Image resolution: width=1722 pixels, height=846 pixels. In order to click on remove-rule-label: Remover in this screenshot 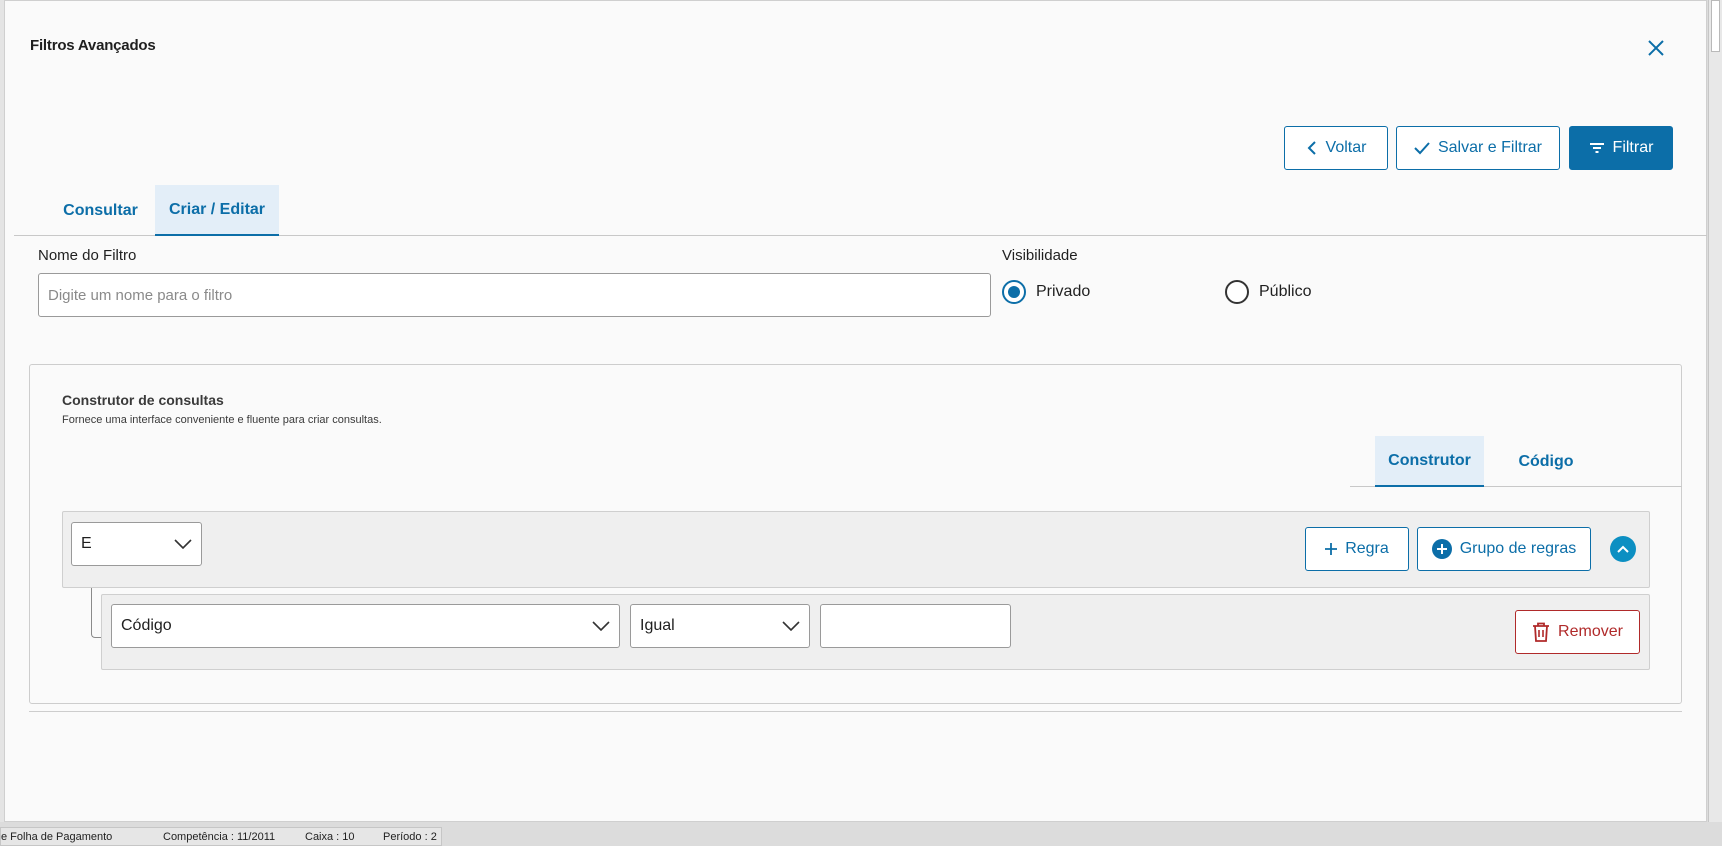, I will do `click(1590, 631)`.